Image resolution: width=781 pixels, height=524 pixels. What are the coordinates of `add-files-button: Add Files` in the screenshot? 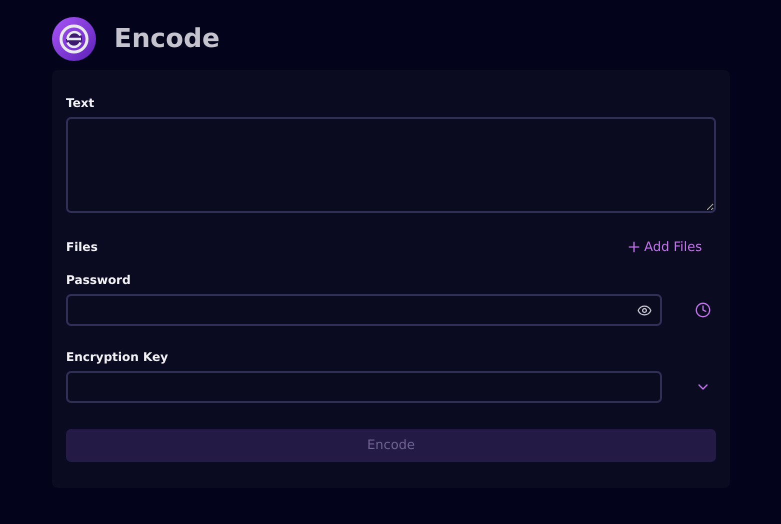 It's located at (671, 247).